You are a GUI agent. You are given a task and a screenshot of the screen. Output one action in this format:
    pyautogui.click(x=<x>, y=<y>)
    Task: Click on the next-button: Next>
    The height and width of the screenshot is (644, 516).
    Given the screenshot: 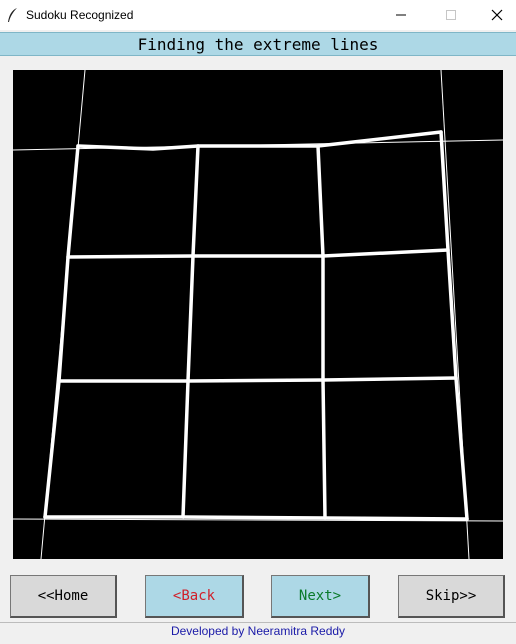 What is the action you would take?
    pyautogui.click(x=320, y=596)
    